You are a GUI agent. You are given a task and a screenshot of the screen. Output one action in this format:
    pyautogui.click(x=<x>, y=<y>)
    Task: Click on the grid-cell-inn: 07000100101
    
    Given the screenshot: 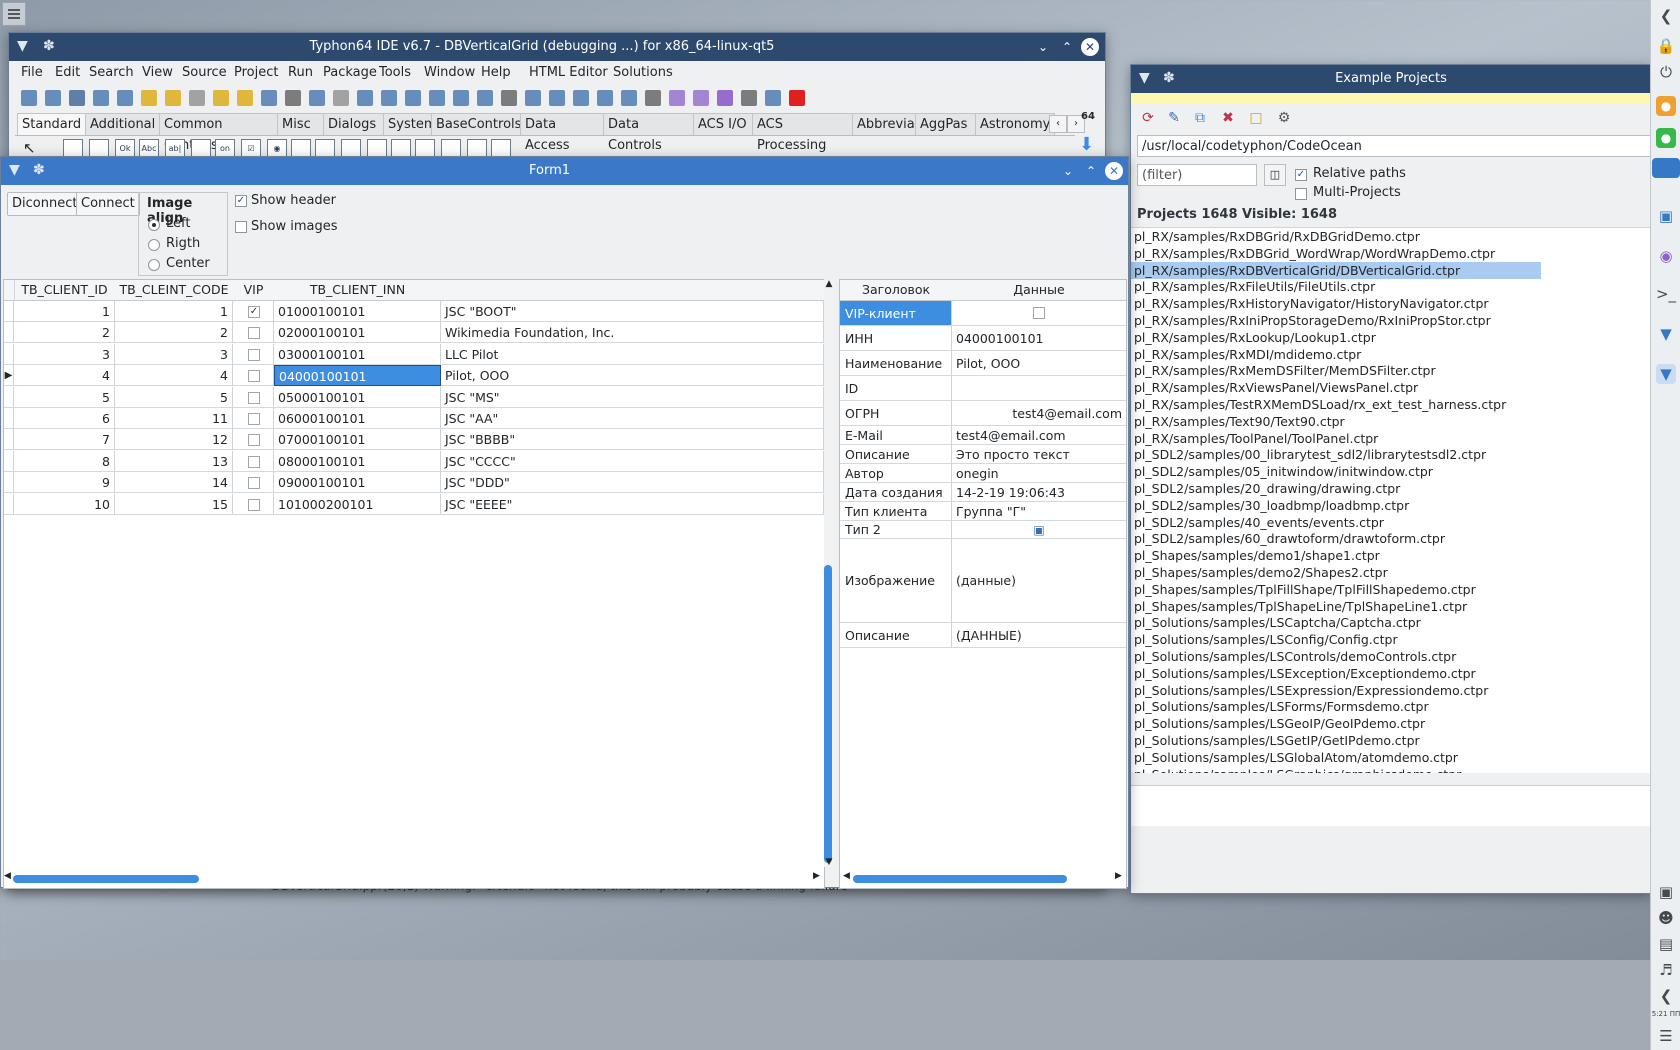 What is the action you would take?
    pyautogui.click(x=357, y=440)
    